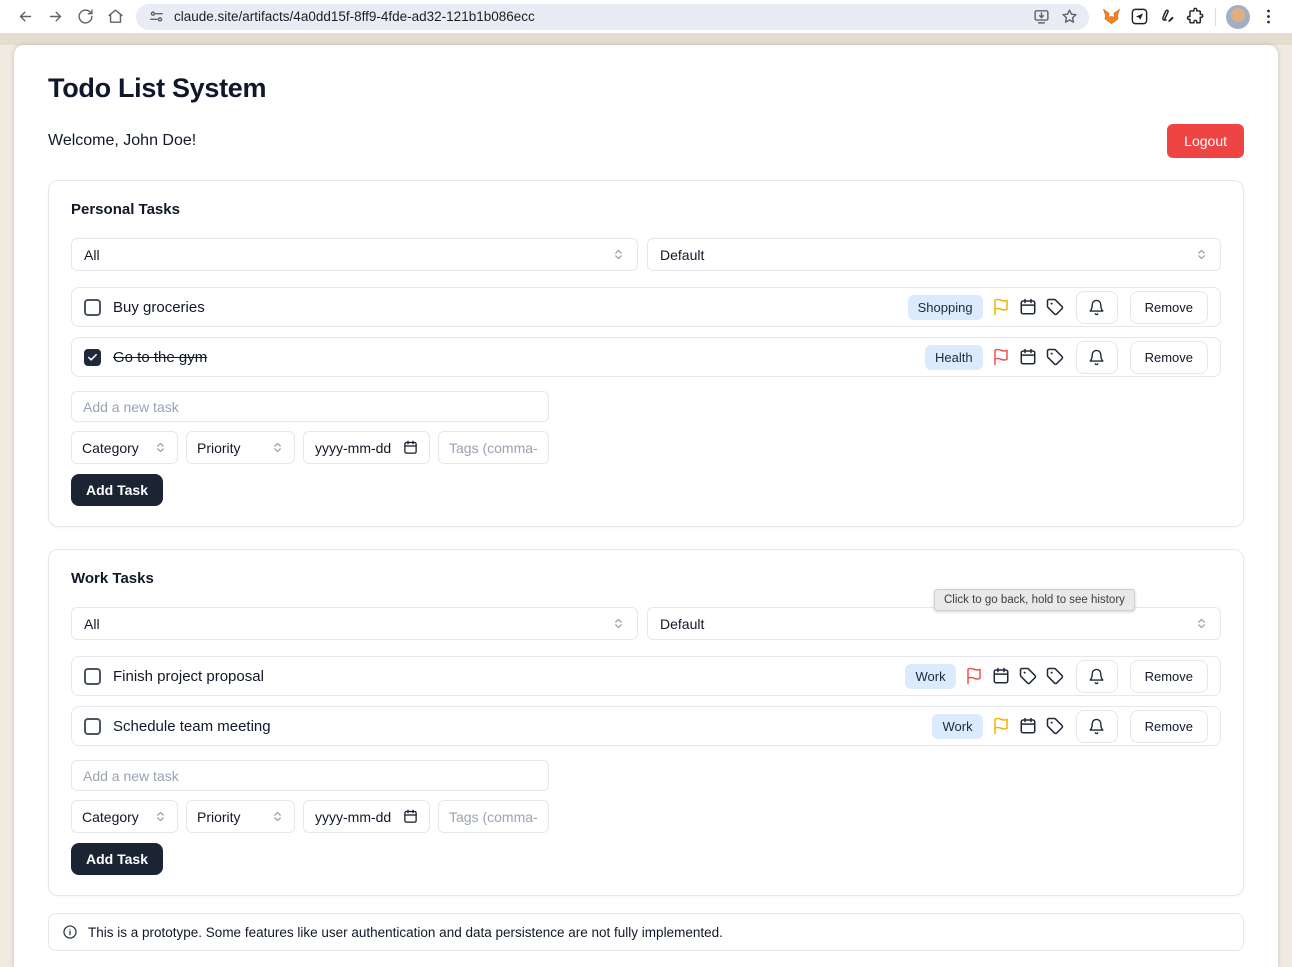  What do you see at coordinates (646, 357) in the screenshot?
I see `task-row: Go to the gym Health Remove` at bounding box center [646, 357].